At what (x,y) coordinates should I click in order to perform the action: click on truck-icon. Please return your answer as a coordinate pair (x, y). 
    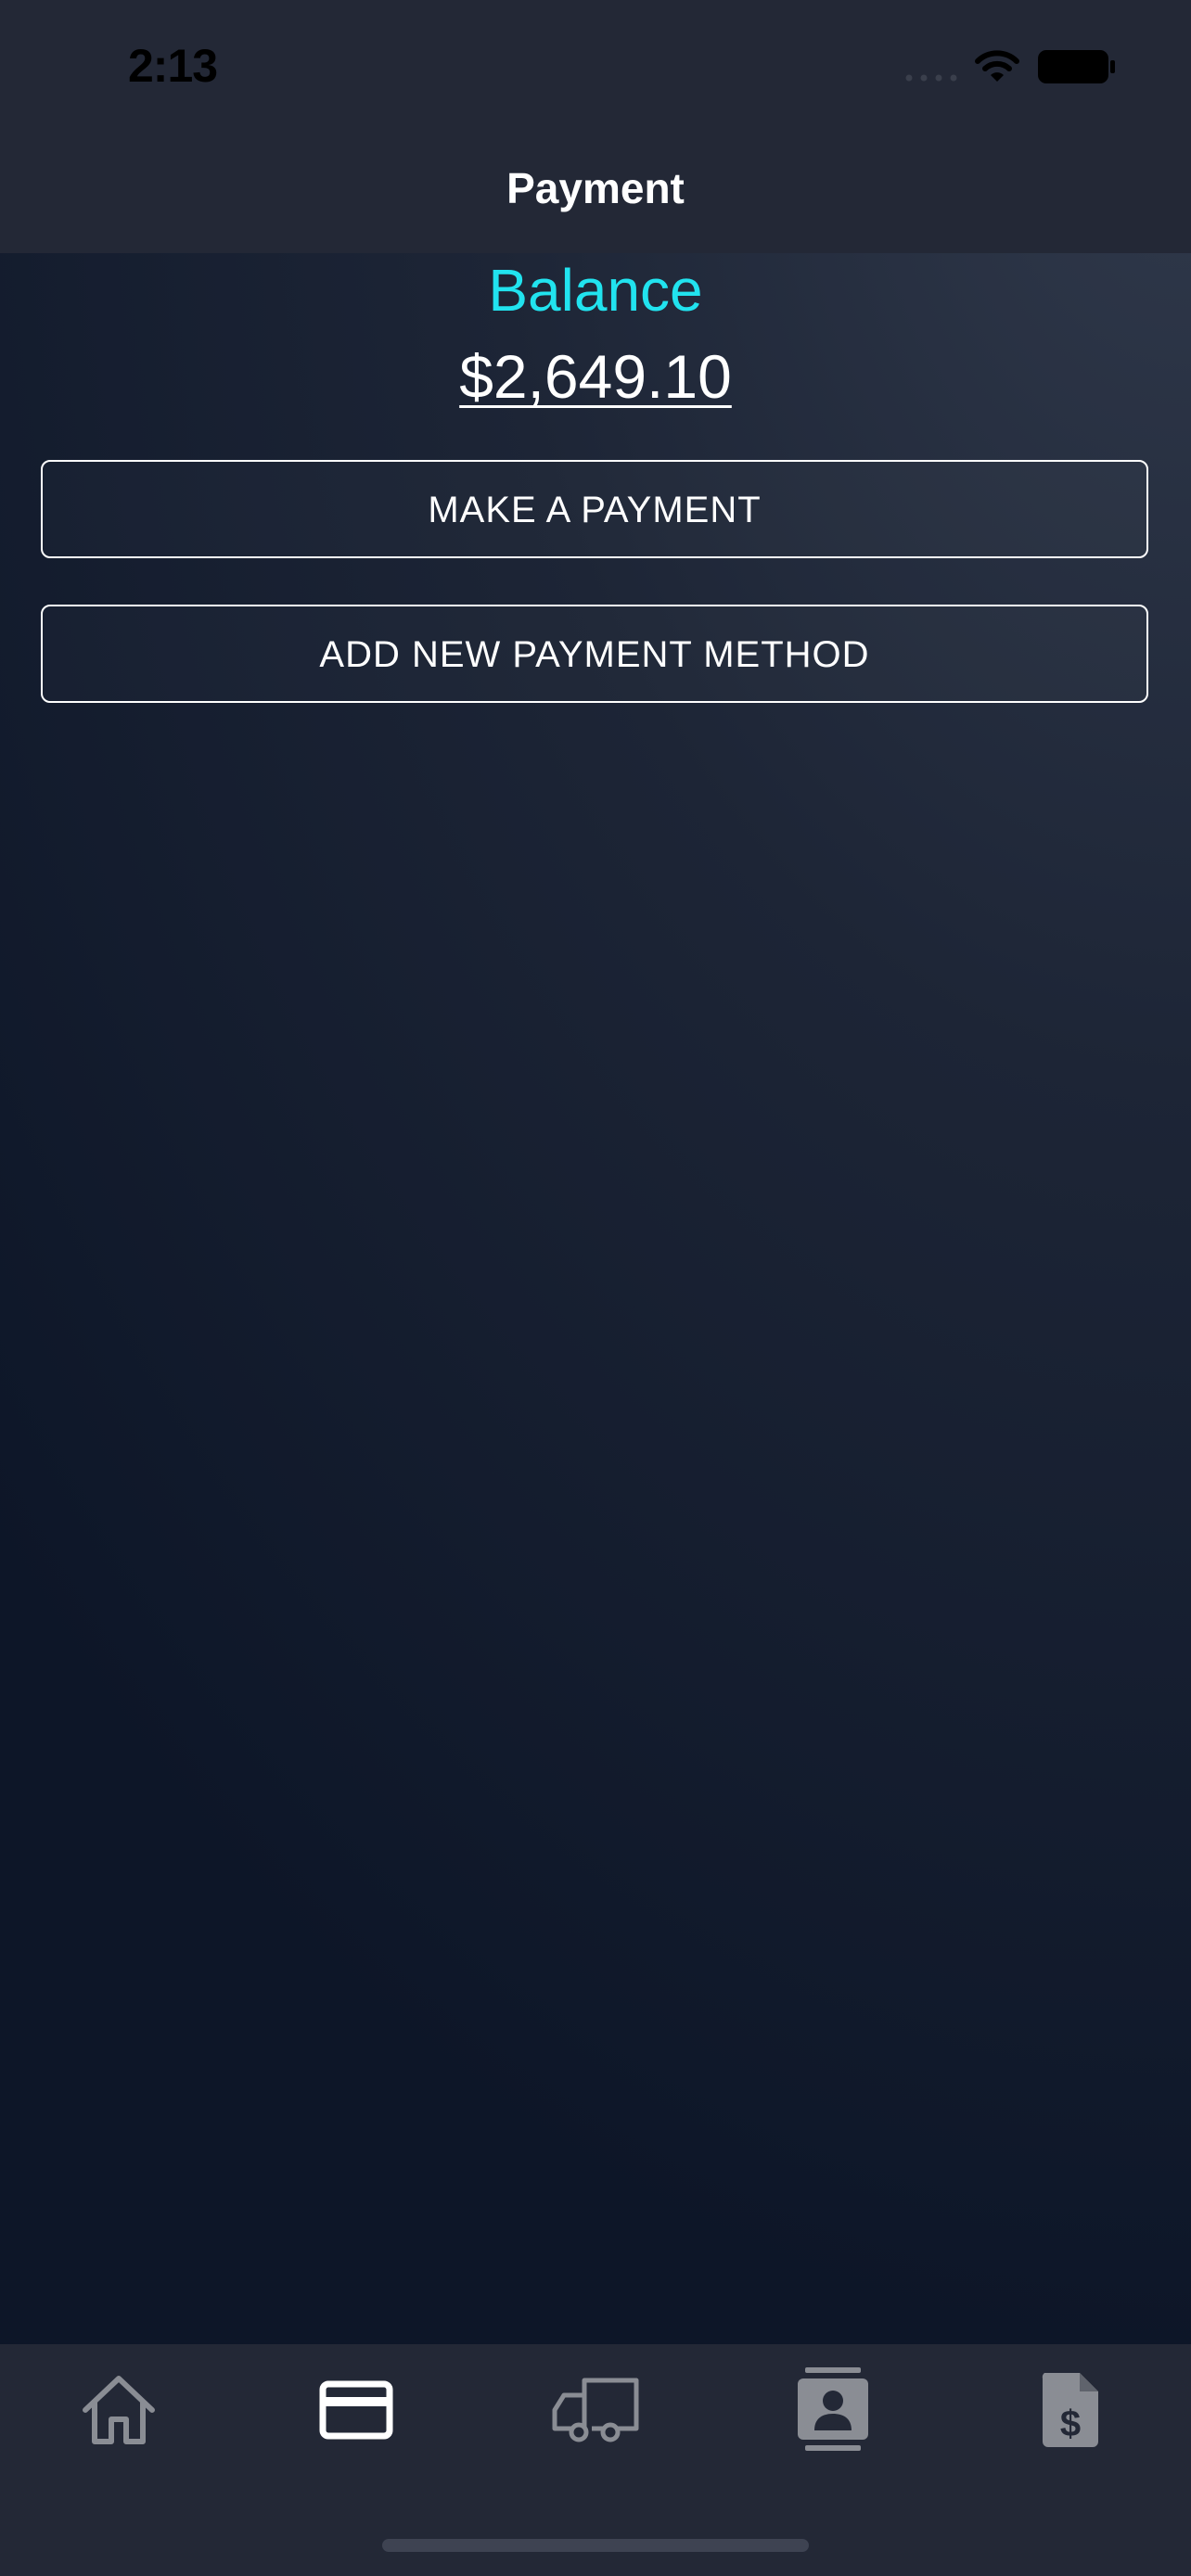
    Looking at the image, I should click on (595, 2410).